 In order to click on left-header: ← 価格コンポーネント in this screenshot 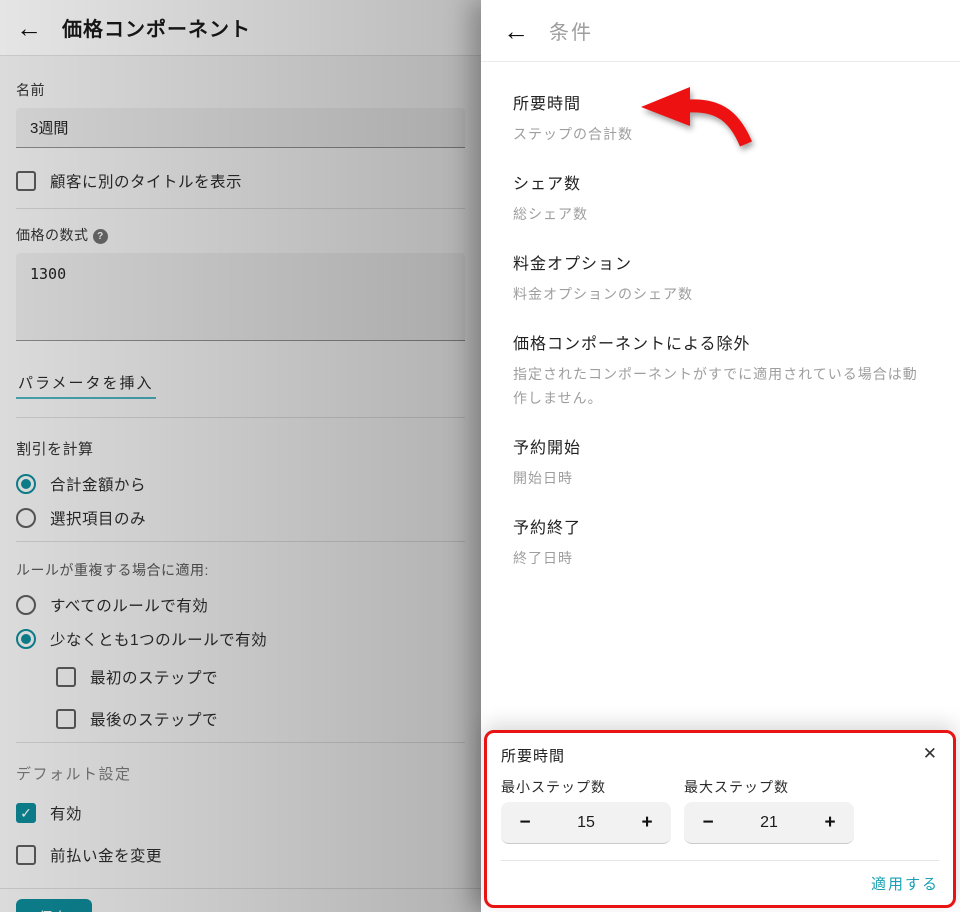, I will do `click(240, 28)`.